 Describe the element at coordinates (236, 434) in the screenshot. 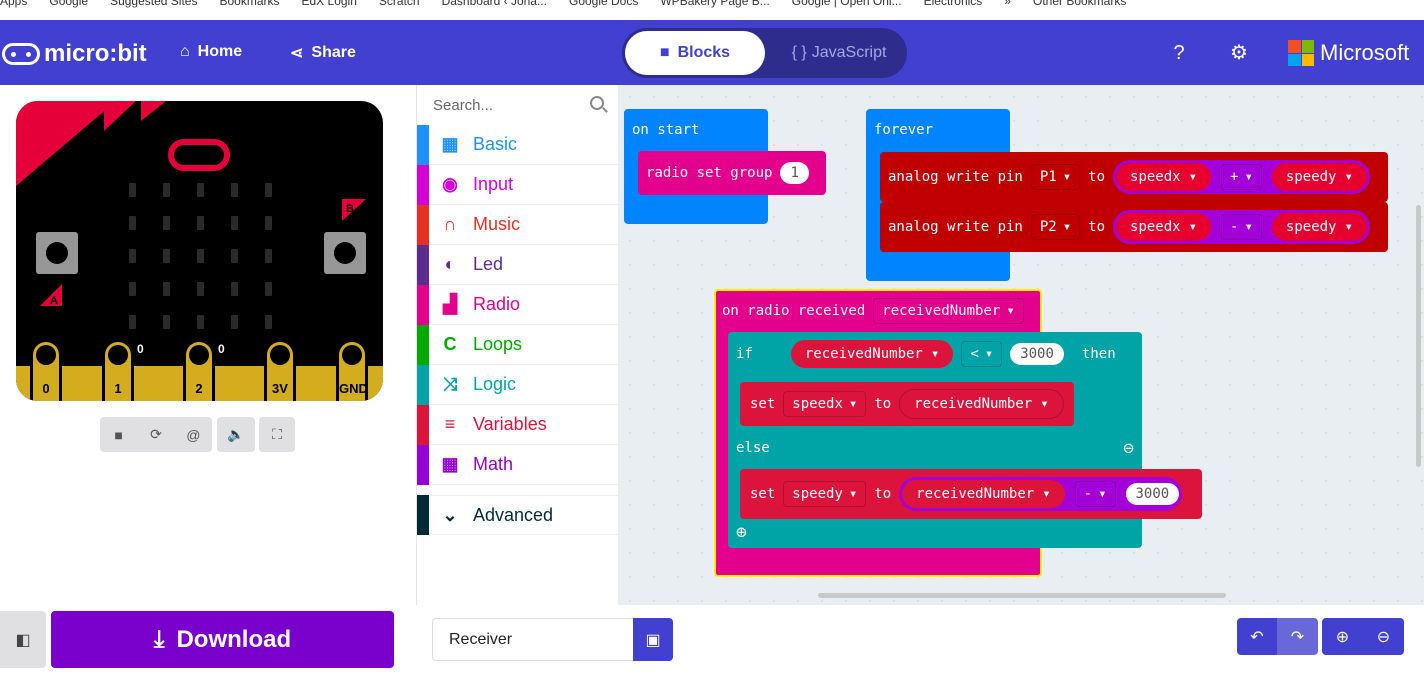

I see `mute-button: 🔈` at that location.